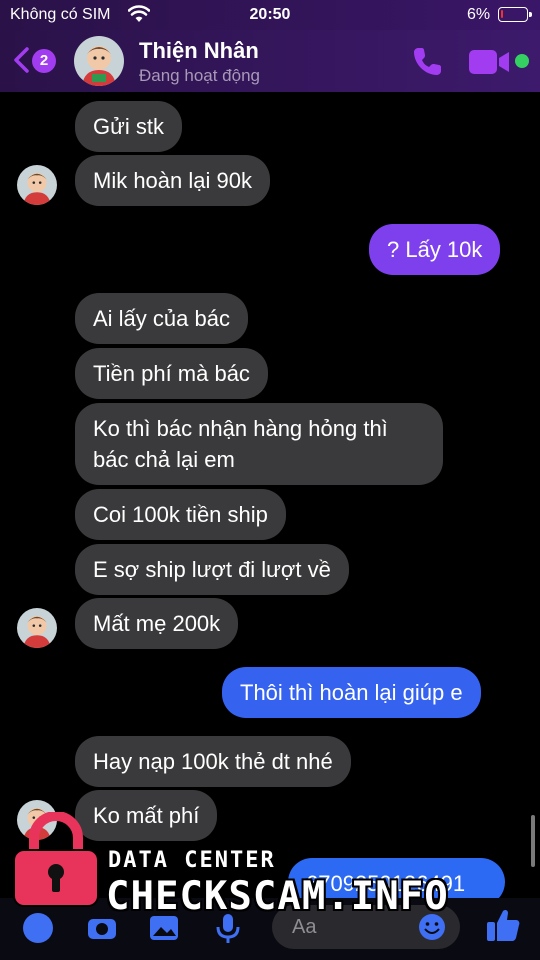 The height and width of the screenshot is (960, 540). What do you see at coordinates (171, 373) in the screenshot?
I see `message-bubble-incoming: Tiền phí mà bác` at bounding box center [171, 373].